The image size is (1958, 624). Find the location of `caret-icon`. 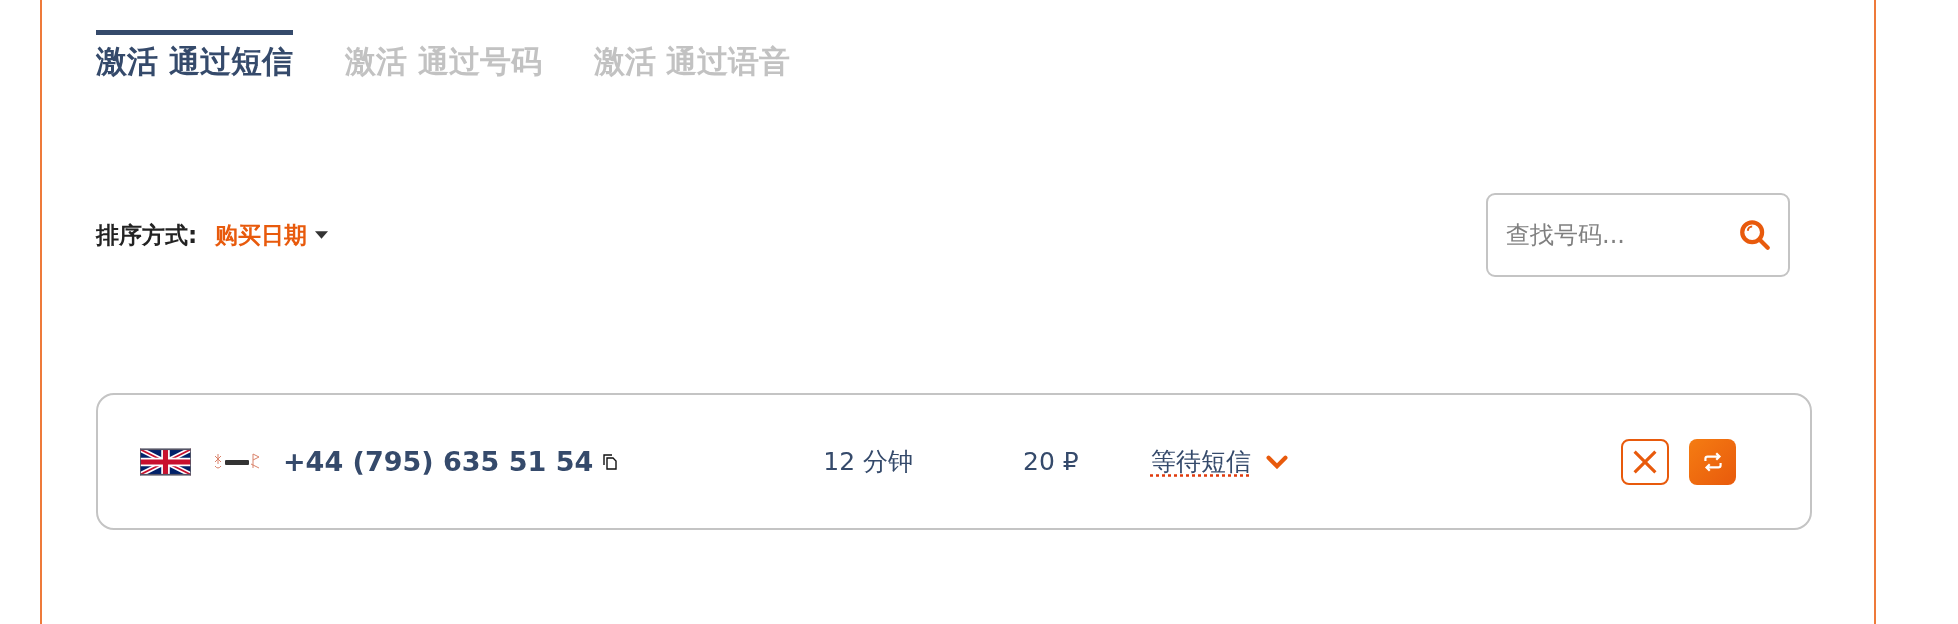

caret-icon is located at coordinates (322, 235).